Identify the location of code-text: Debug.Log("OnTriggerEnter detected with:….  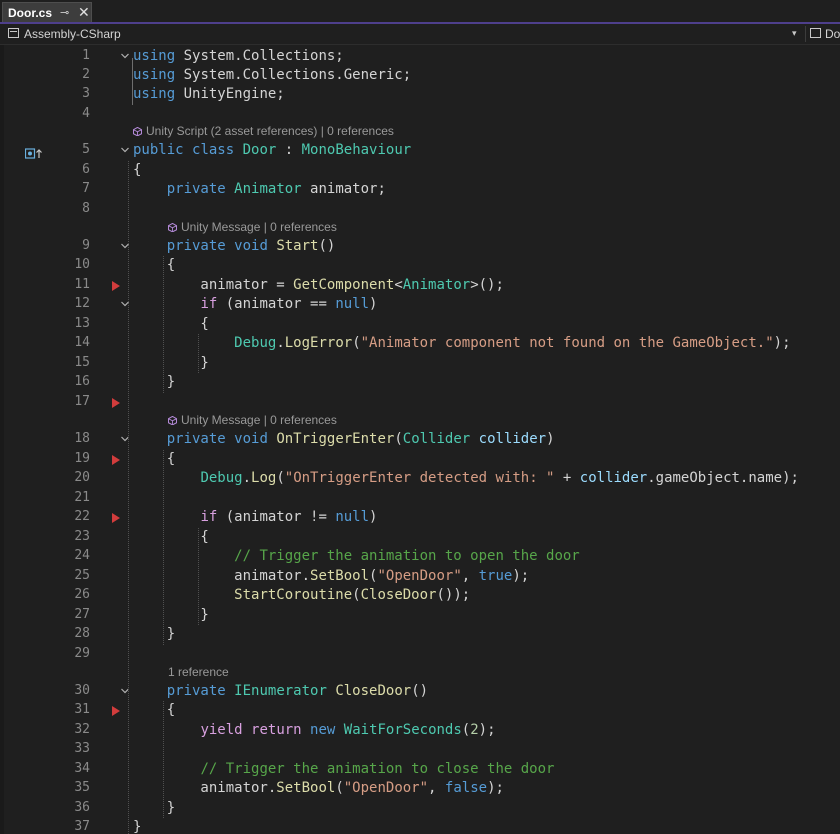
(499, 478).